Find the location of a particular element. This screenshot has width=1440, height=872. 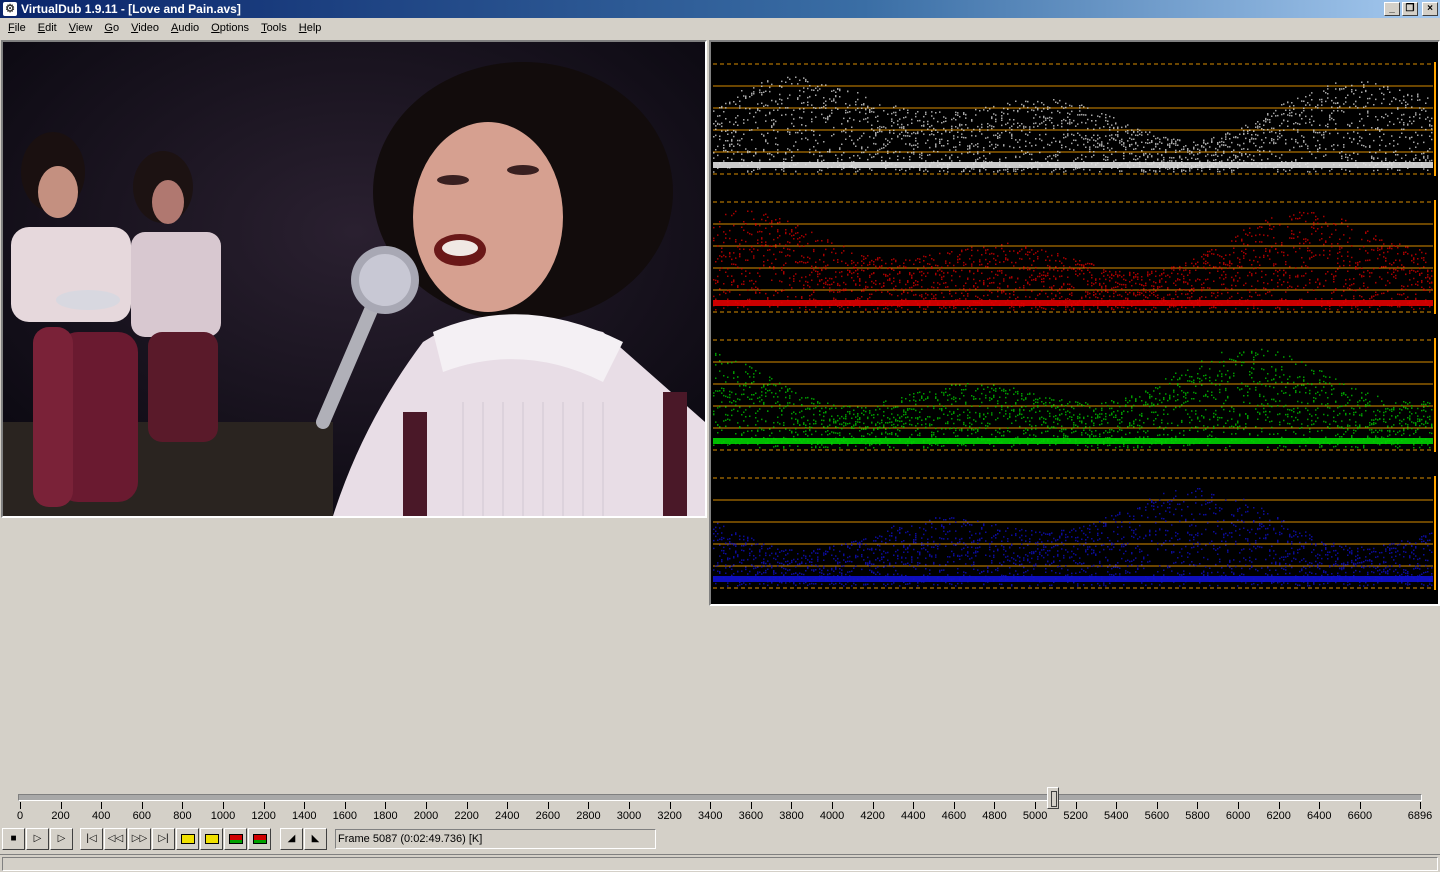

mark-out-button: ◣ is located at coordinates (315, 839).